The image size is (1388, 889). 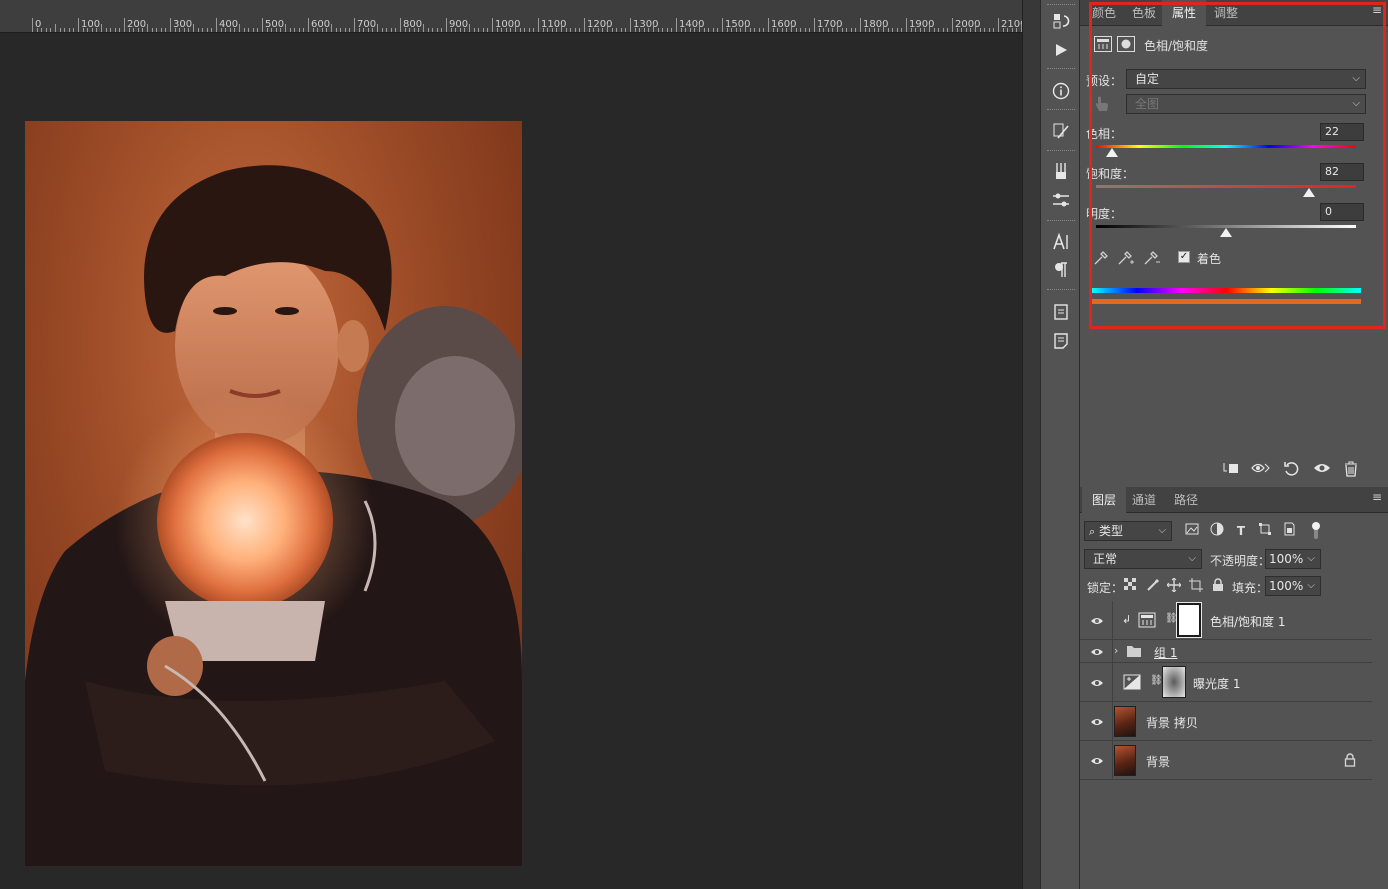 What do you see at coordinates (1126, 259) in the screenshot?
I see `eyedropper-add-icon` at bounding box center [1126, 259].